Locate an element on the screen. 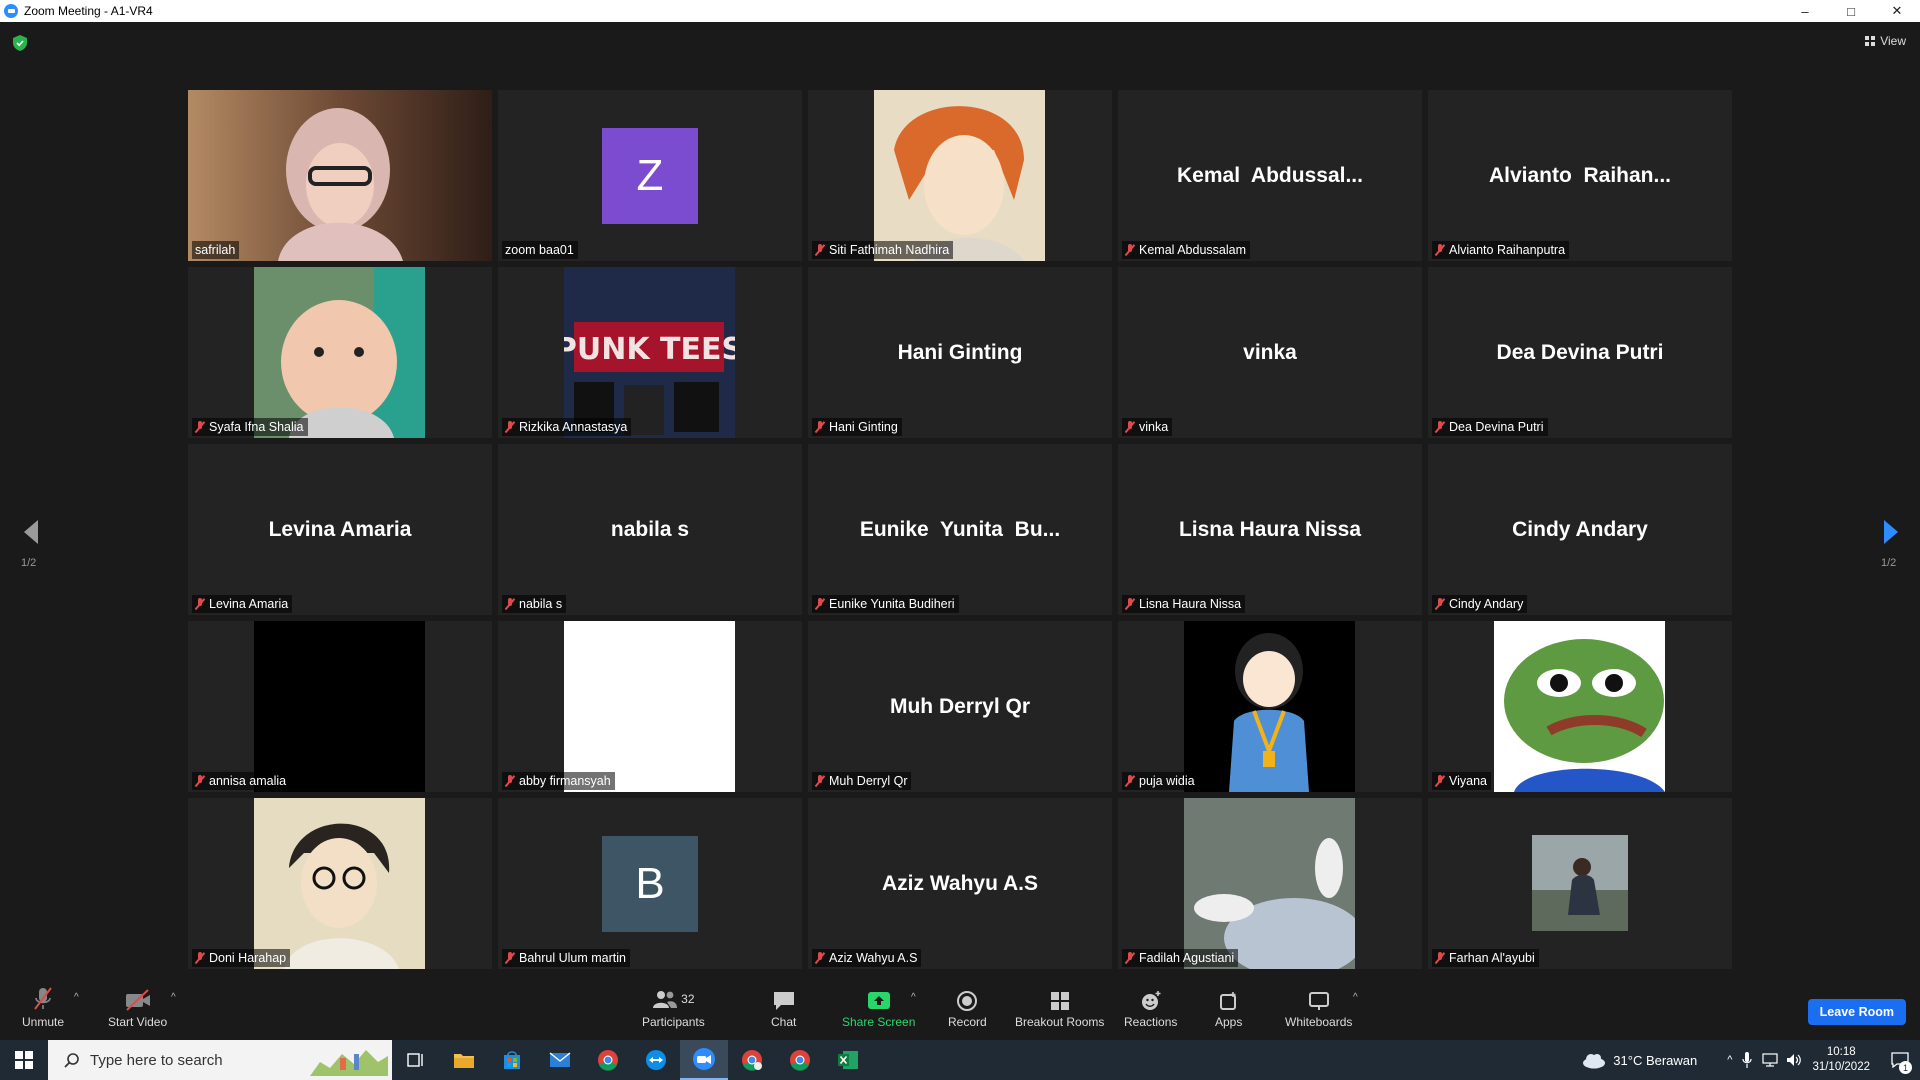  video-options-caret-icon: ^ is located at coordinates (173, 997).